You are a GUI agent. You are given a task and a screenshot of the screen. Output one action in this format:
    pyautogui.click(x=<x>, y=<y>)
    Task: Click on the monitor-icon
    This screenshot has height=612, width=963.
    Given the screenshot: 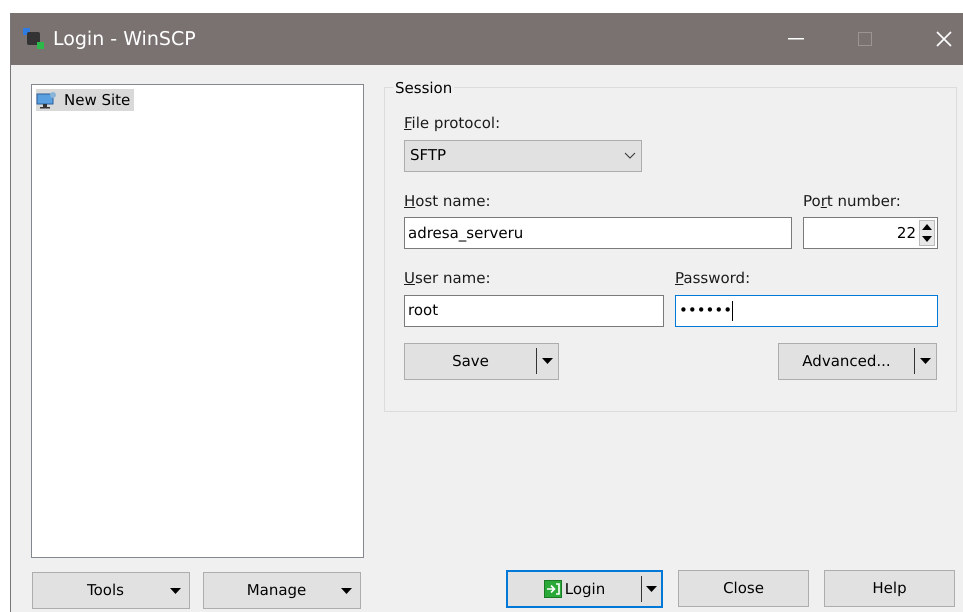 What is the action you would take?
    pyautogui.click(x=47, y=100)
    